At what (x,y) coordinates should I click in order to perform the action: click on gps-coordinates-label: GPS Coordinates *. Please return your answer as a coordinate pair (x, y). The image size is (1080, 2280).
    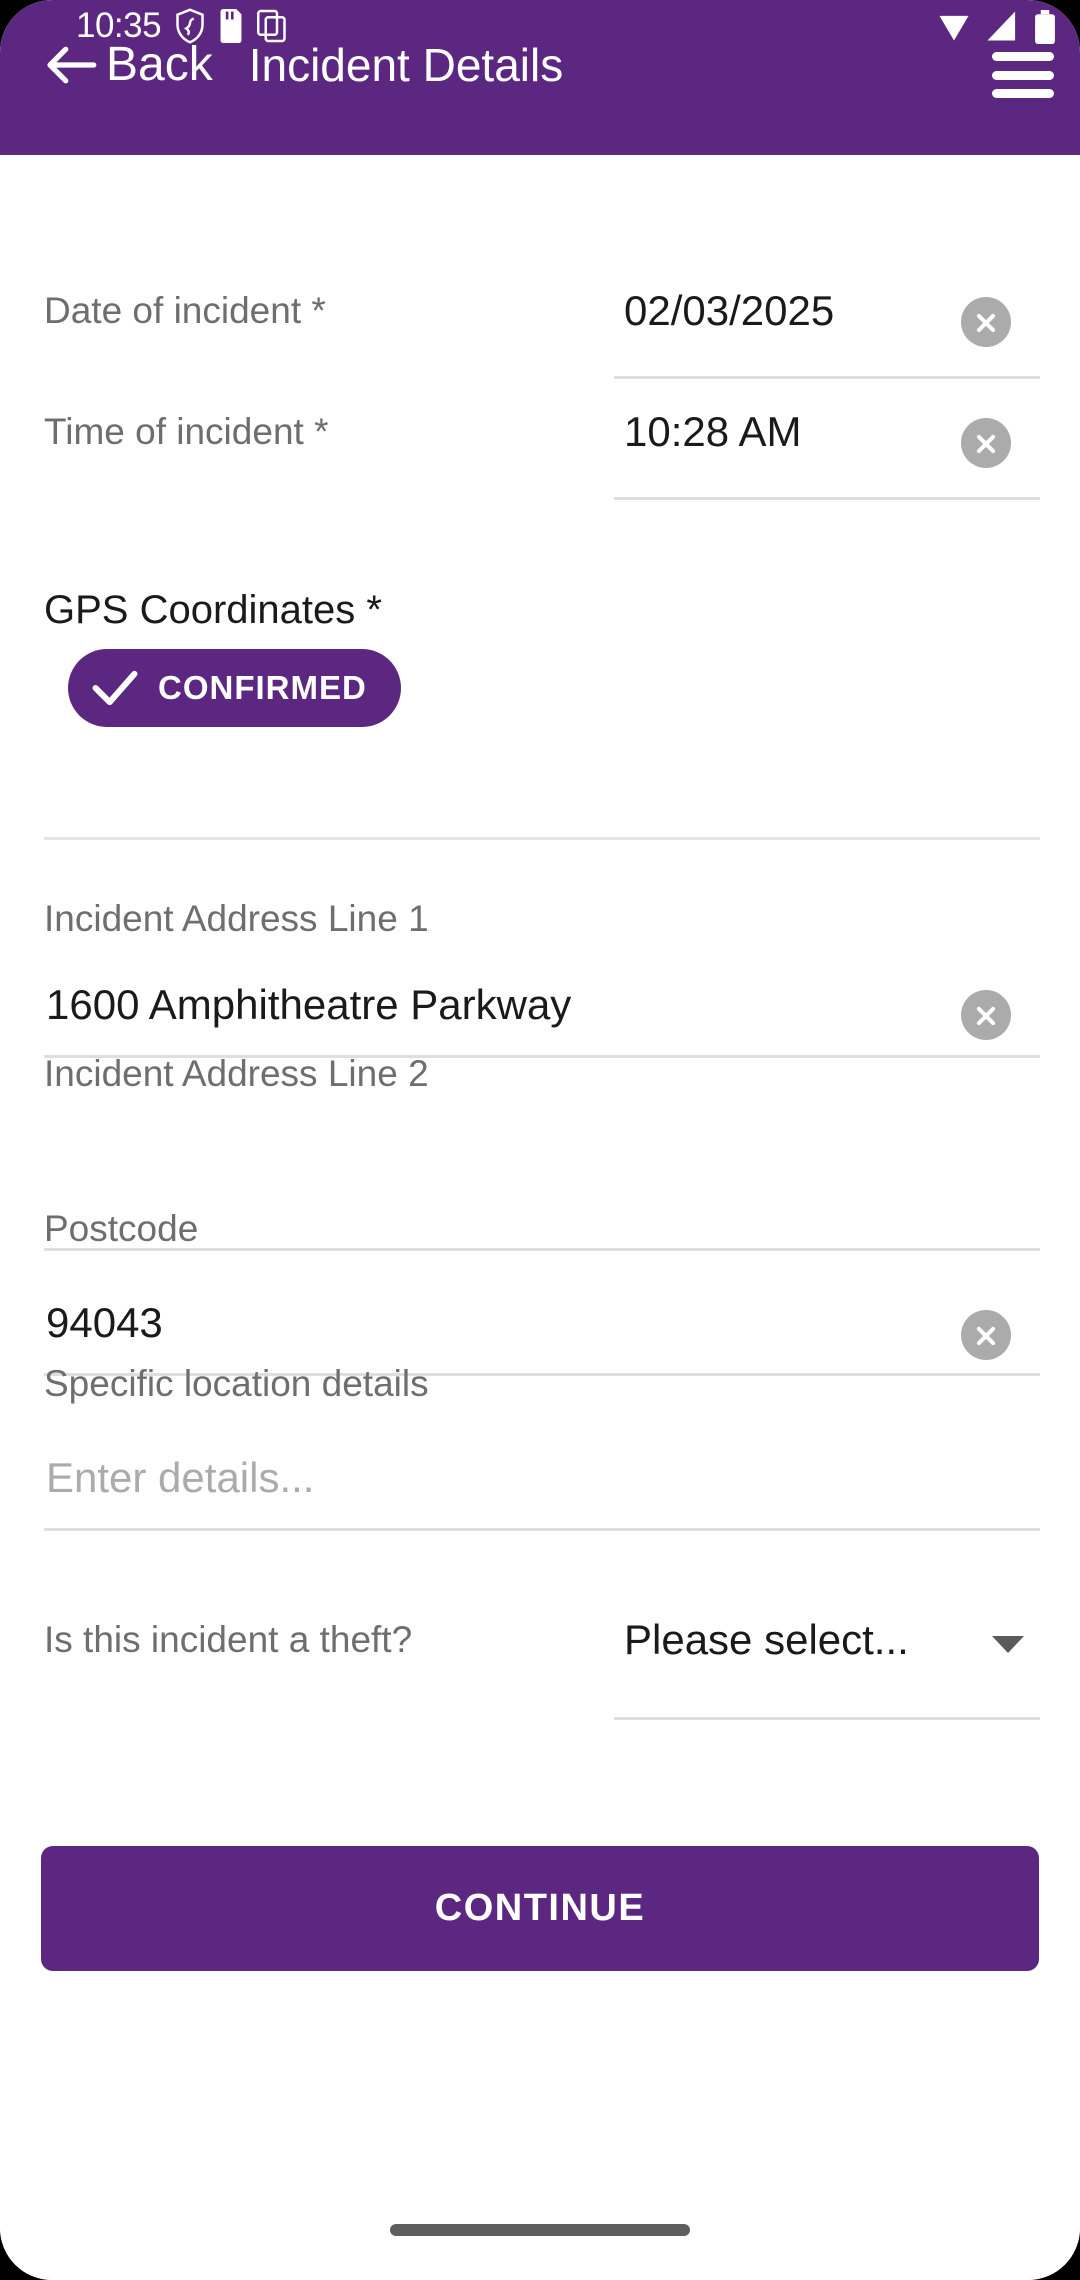
    Looking at the image, I should click on (213, 610).